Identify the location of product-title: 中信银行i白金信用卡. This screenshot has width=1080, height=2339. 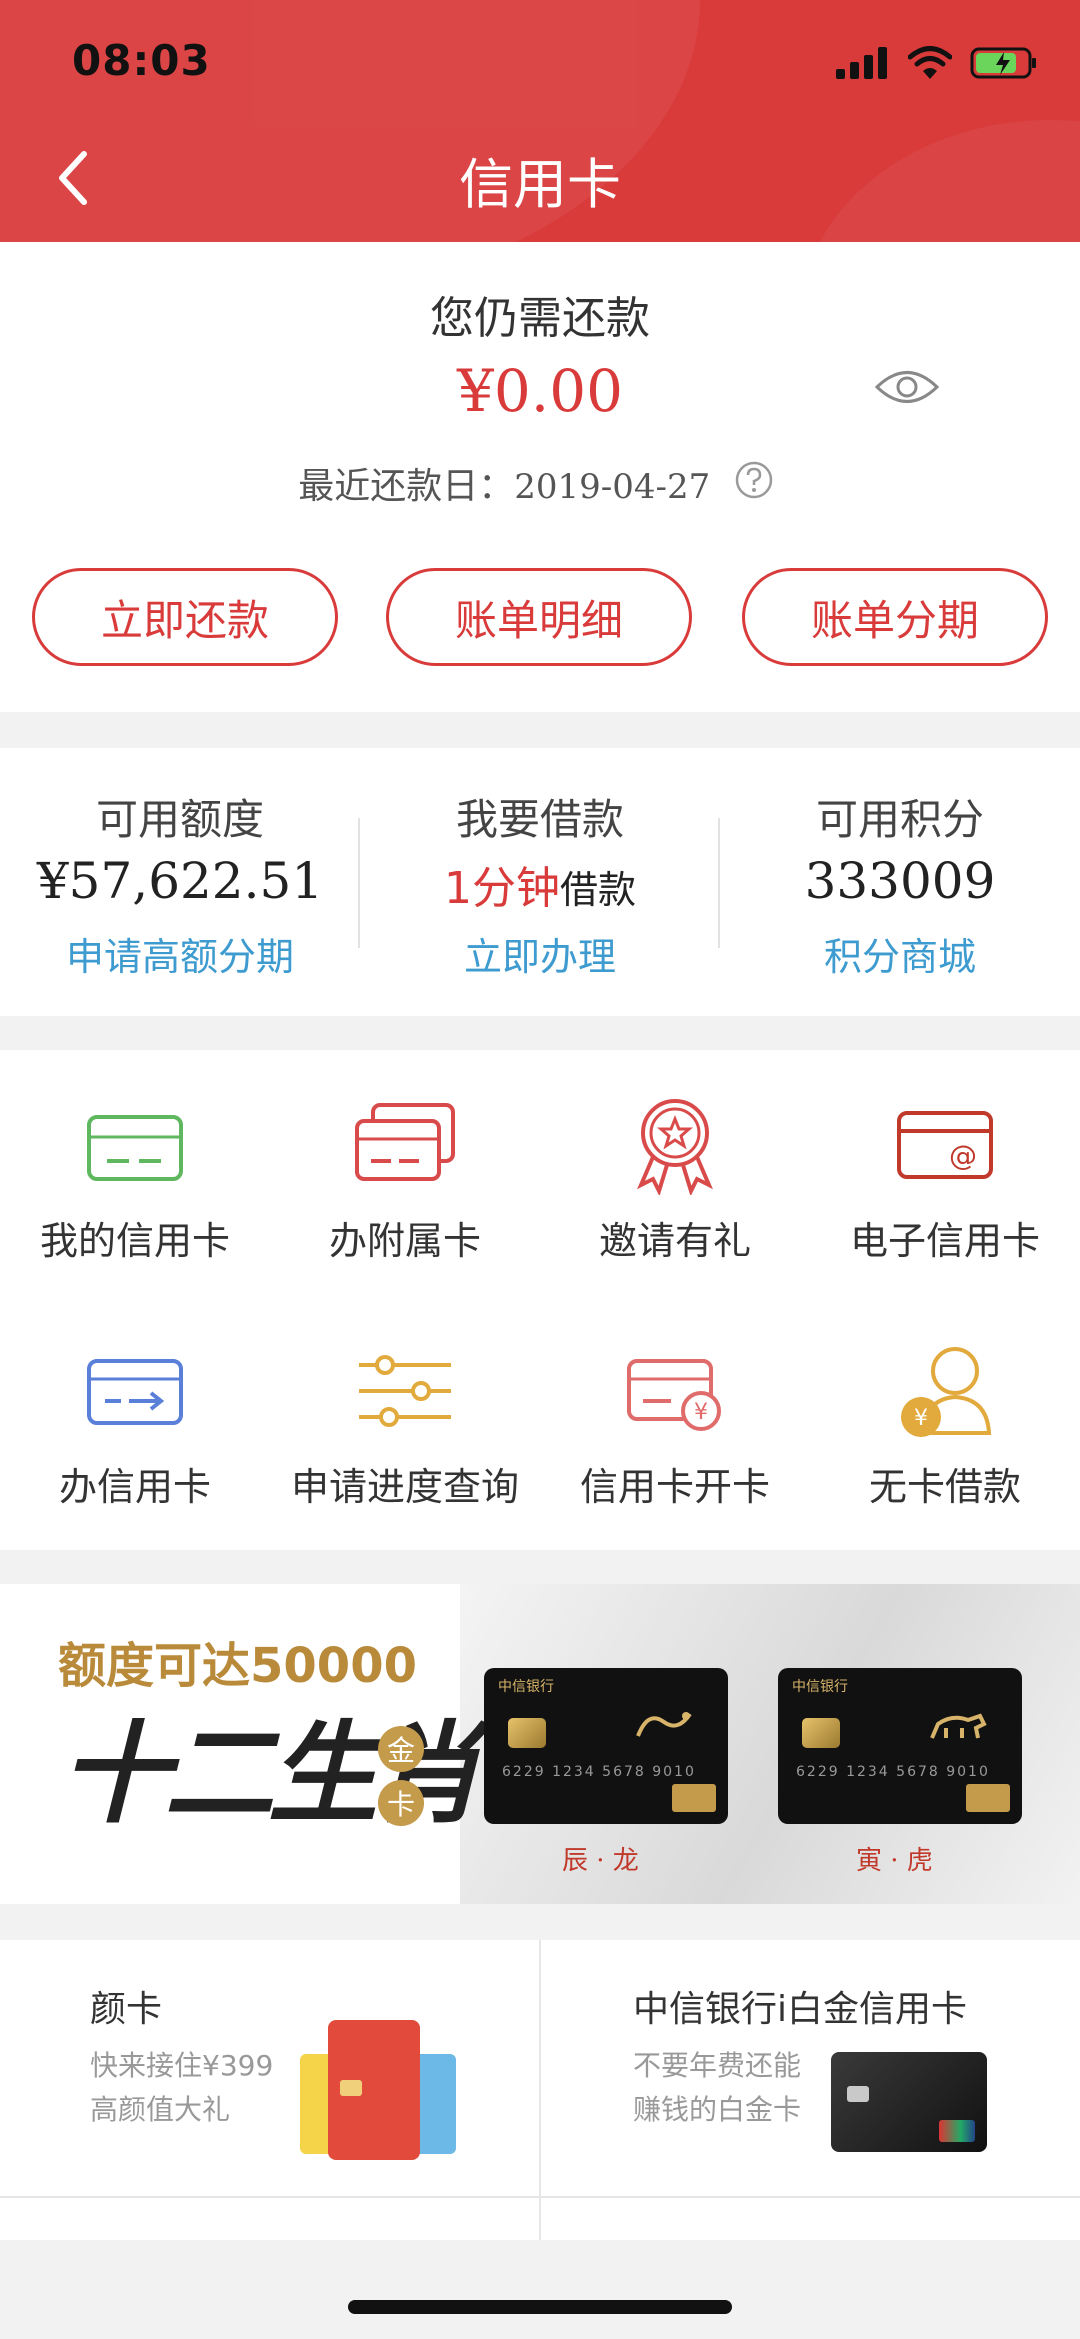
(800, 2009).